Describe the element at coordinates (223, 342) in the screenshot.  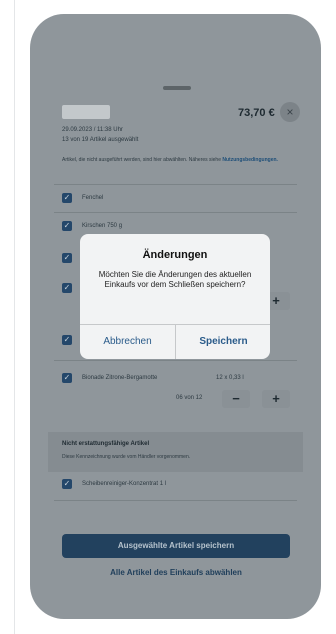
I see `save-button: Speichern` at that location.